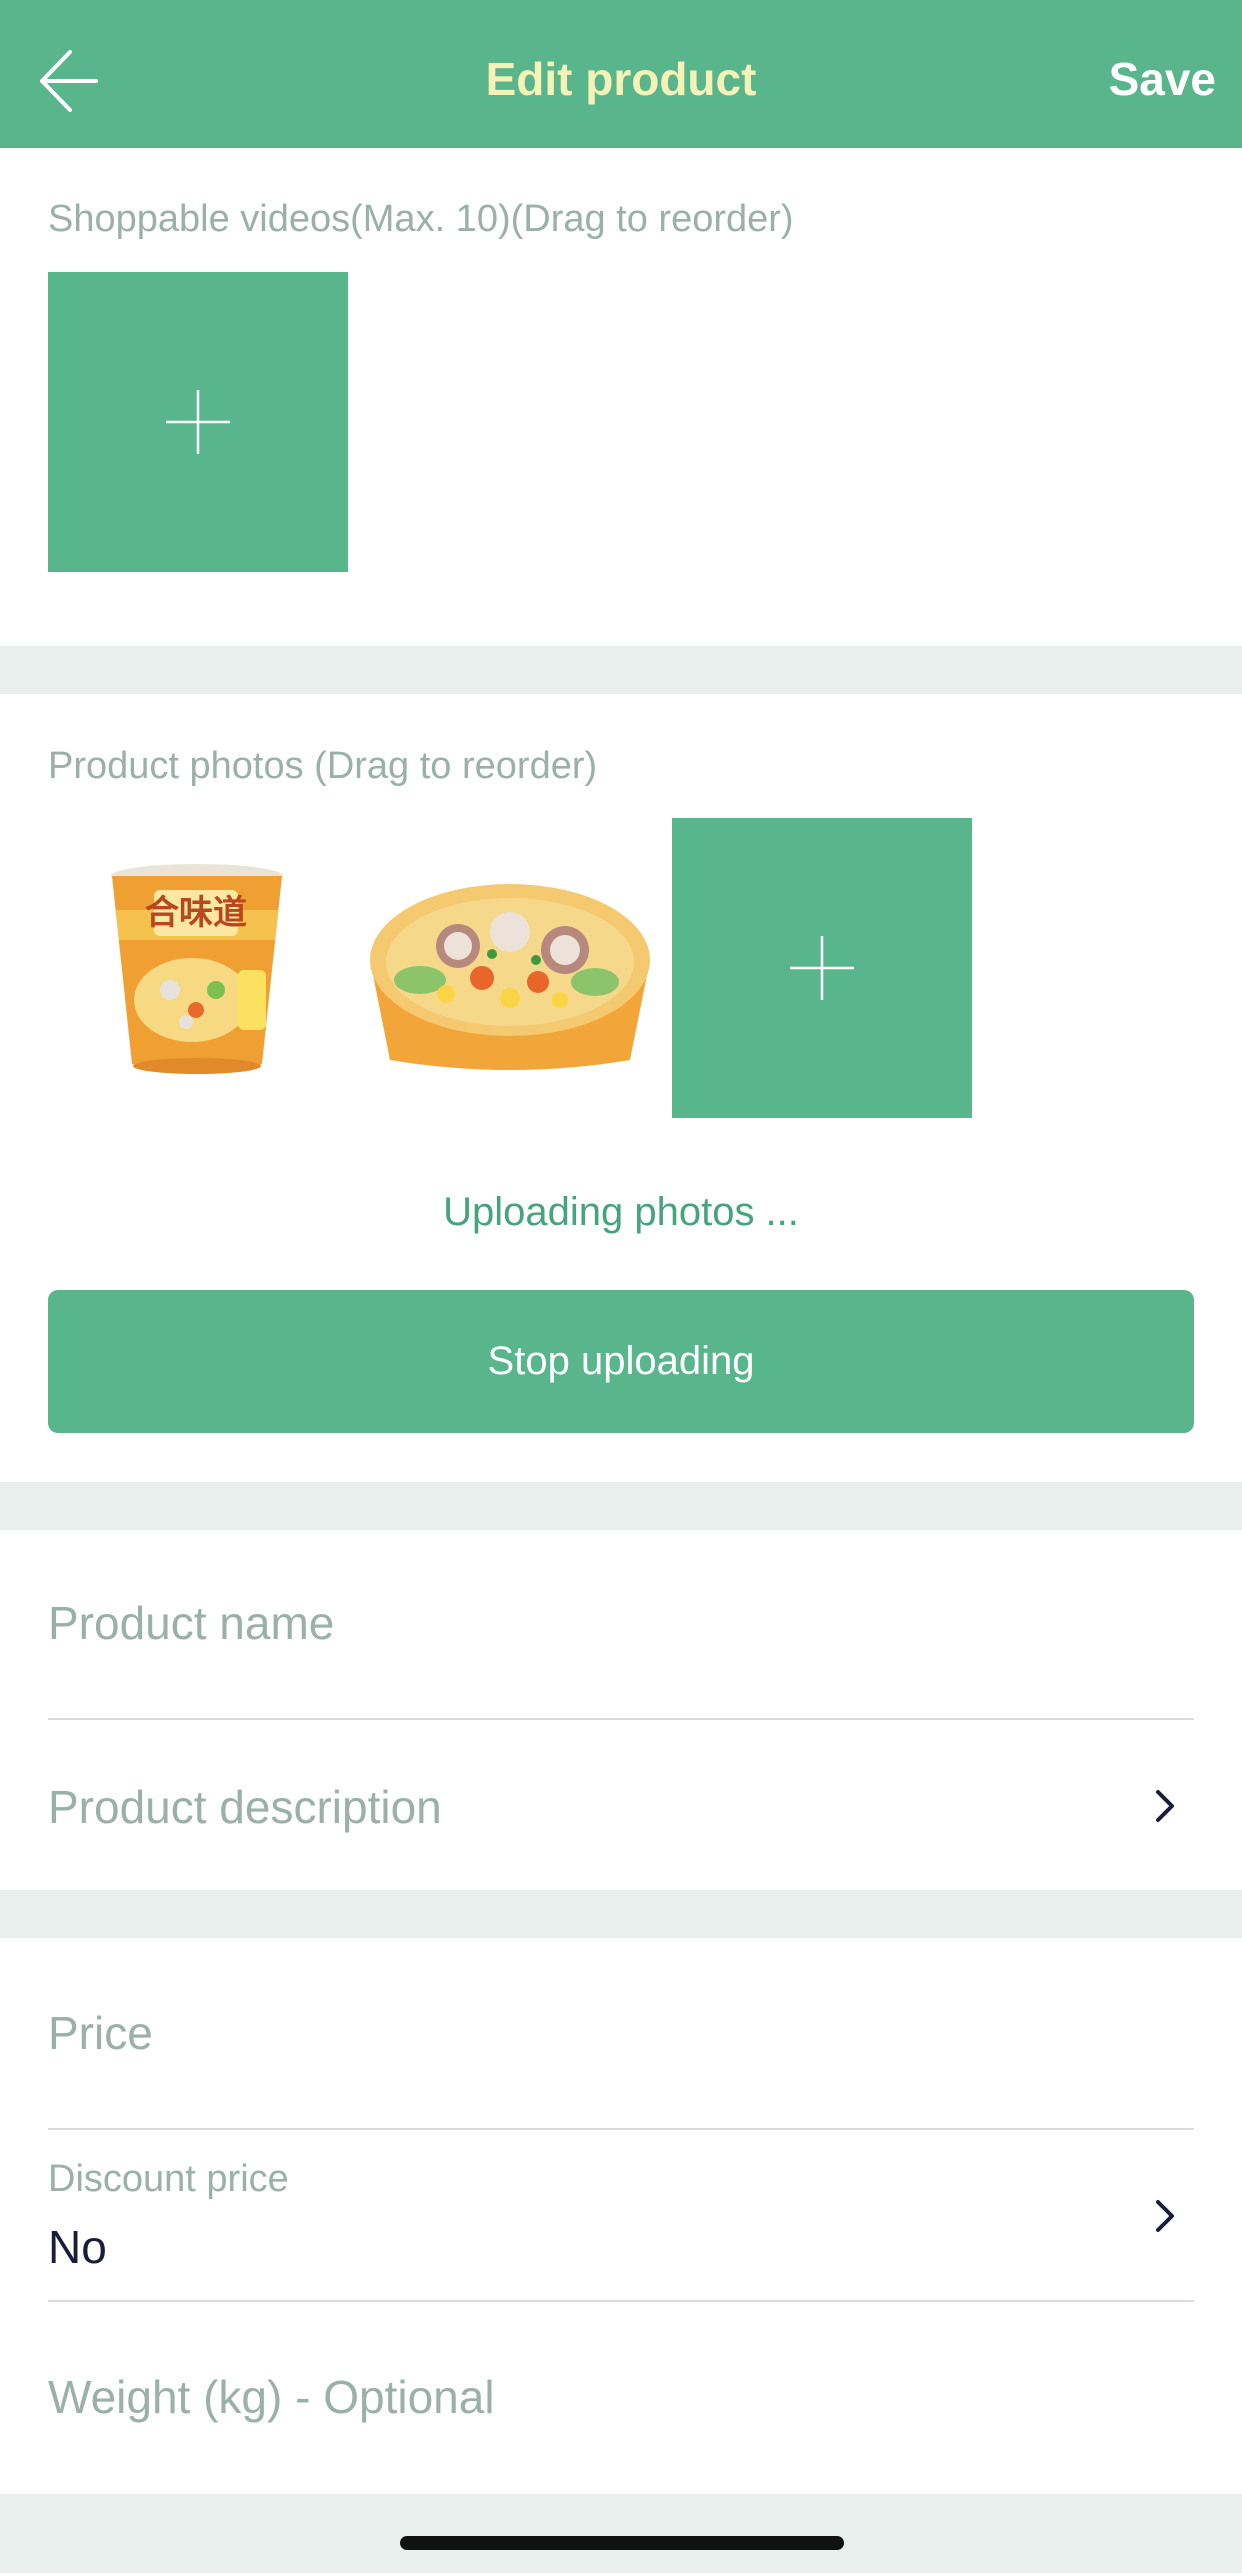 The width and height of the screenshot is (1242, 2573). What do you see at coordinates (621, 1361) in the screenshot?
I see `stop-uploading-button: Stop uploading` at bounding box center [621, 1361].